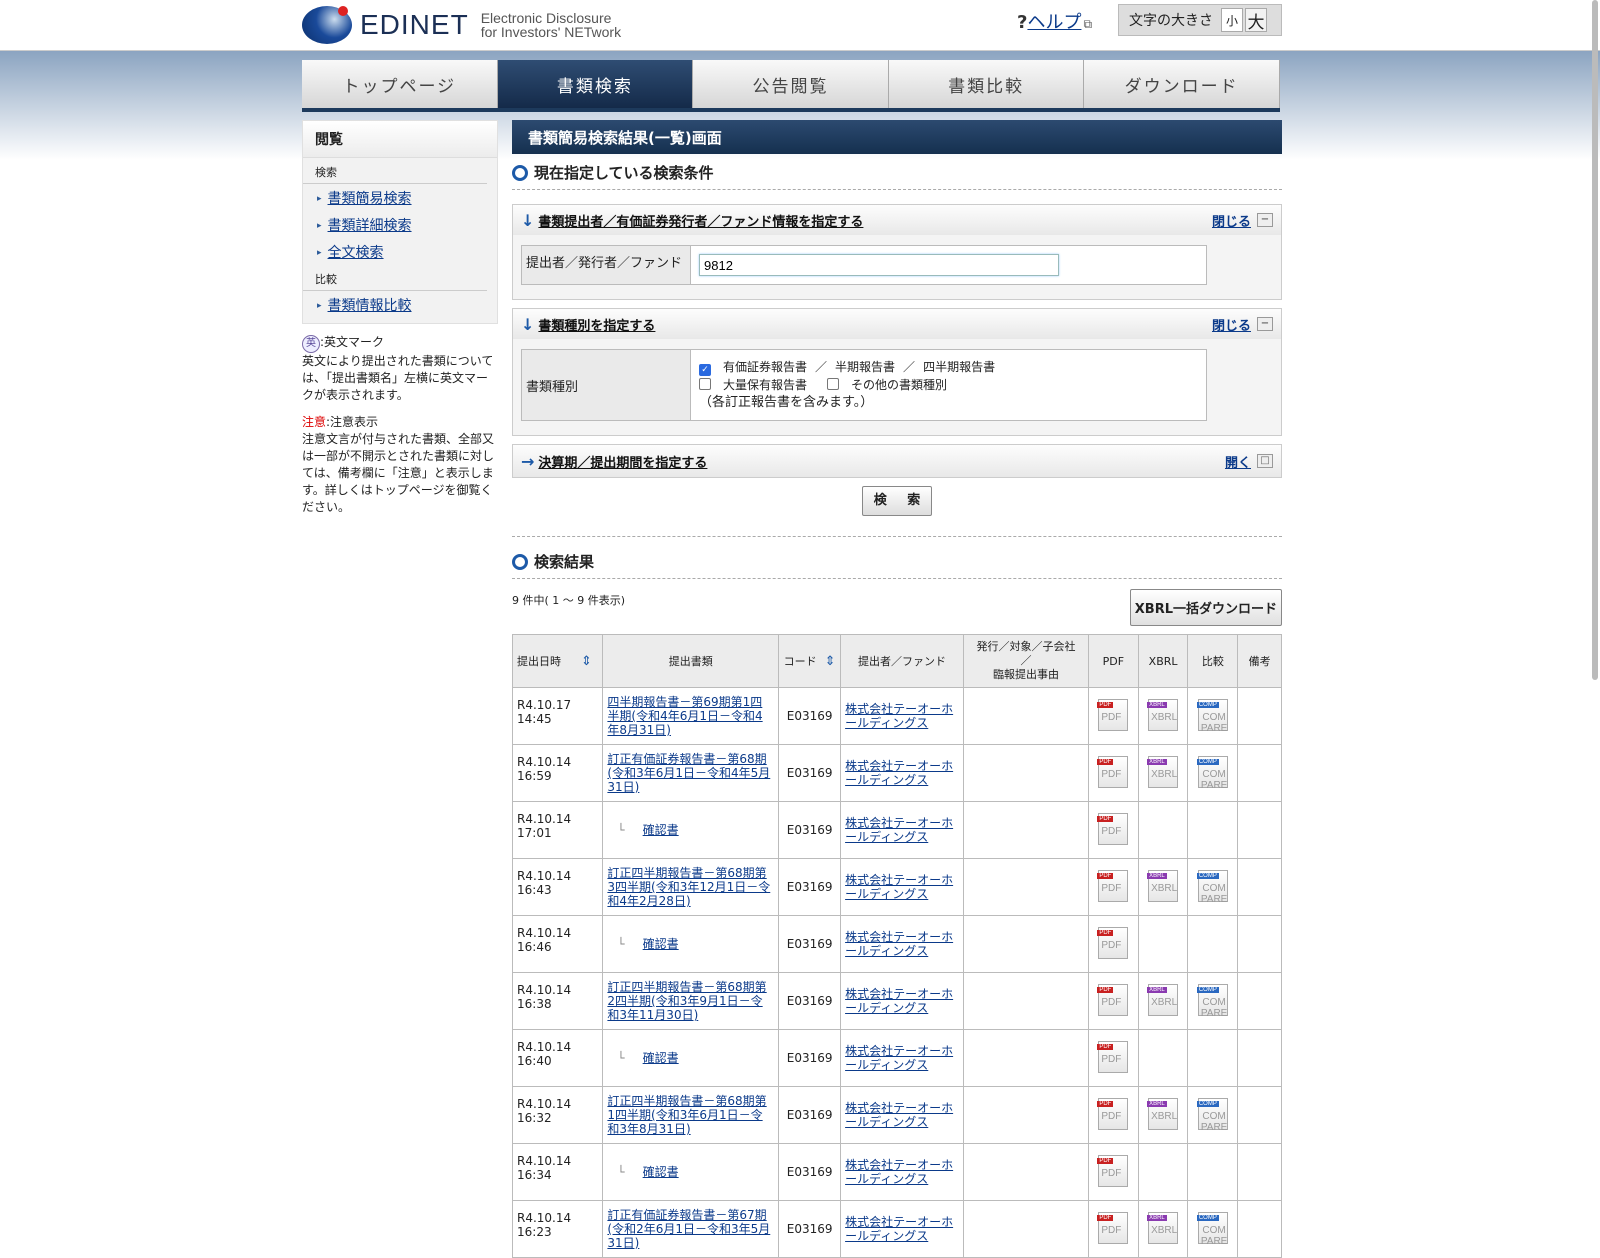  I want to click on doc-link: 訂正有価証券報告書－第67期(令和2年6月1日－令和3年5月31日), so click(688, 1229).